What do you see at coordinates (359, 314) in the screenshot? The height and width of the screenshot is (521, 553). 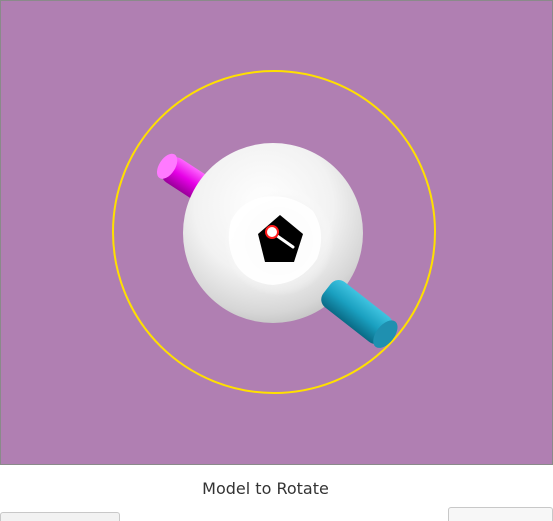 I see `cyan-handle` at bounding box center [359, 314].